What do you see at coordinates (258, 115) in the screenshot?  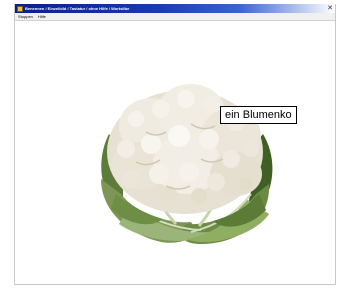 I see `word-label: ein Blumenko` at bounding box center [258, 115].